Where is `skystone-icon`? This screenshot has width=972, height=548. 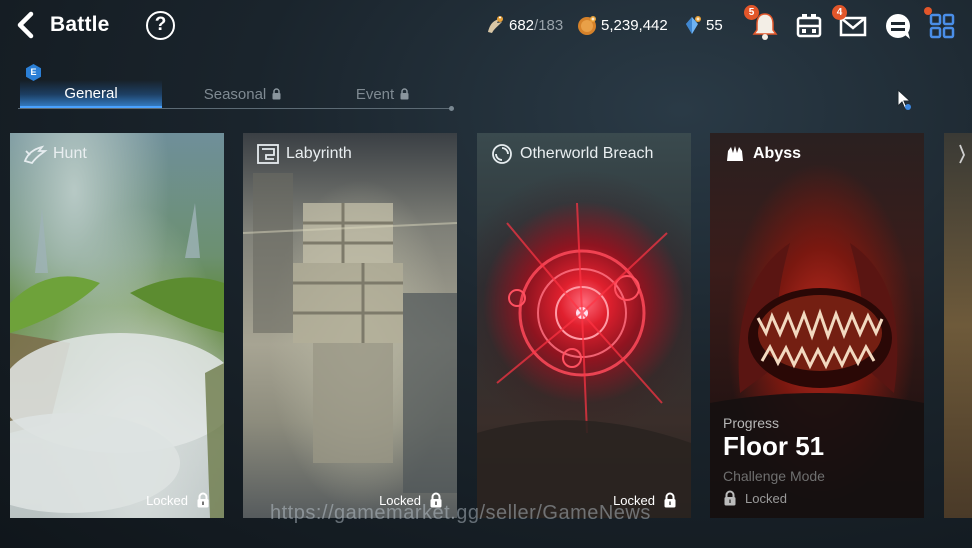 skystone-icon is located at coordinates (693, 25).